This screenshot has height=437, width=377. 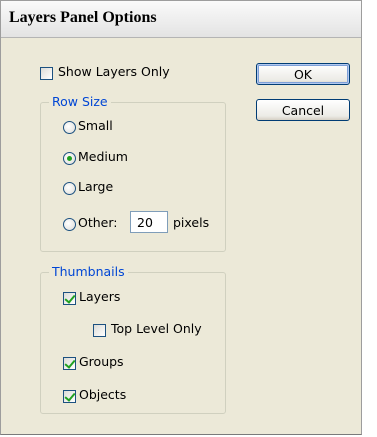 I want to click on row-size-medium-radio, so click(x=69, y=158).